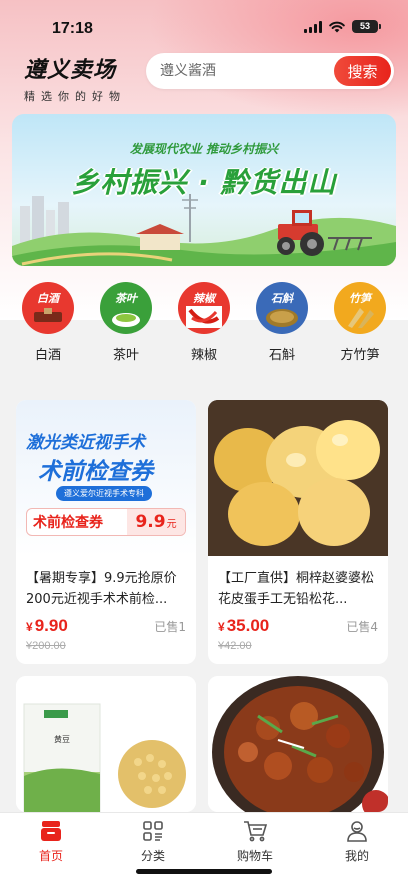 The height and width of the screenshot is (883, 408). Describe the element at coordinates (50, 856) in the screenshot. I see `tab-label: 首页` at that location.